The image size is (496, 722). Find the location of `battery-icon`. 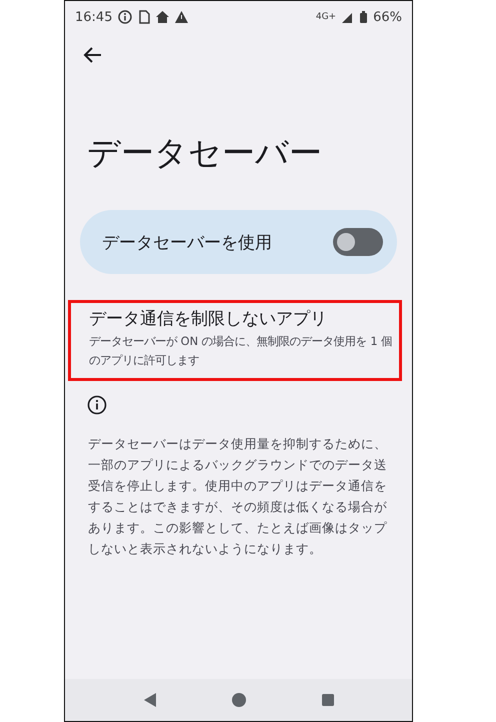

battery-icon is located at coordinates (364, 17).